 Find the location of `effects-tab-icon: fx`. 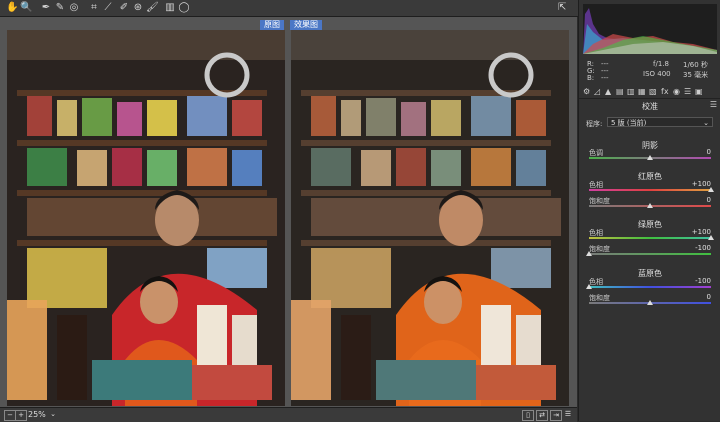

effects-tab-icon: fx is located at coordinates (665, 91).